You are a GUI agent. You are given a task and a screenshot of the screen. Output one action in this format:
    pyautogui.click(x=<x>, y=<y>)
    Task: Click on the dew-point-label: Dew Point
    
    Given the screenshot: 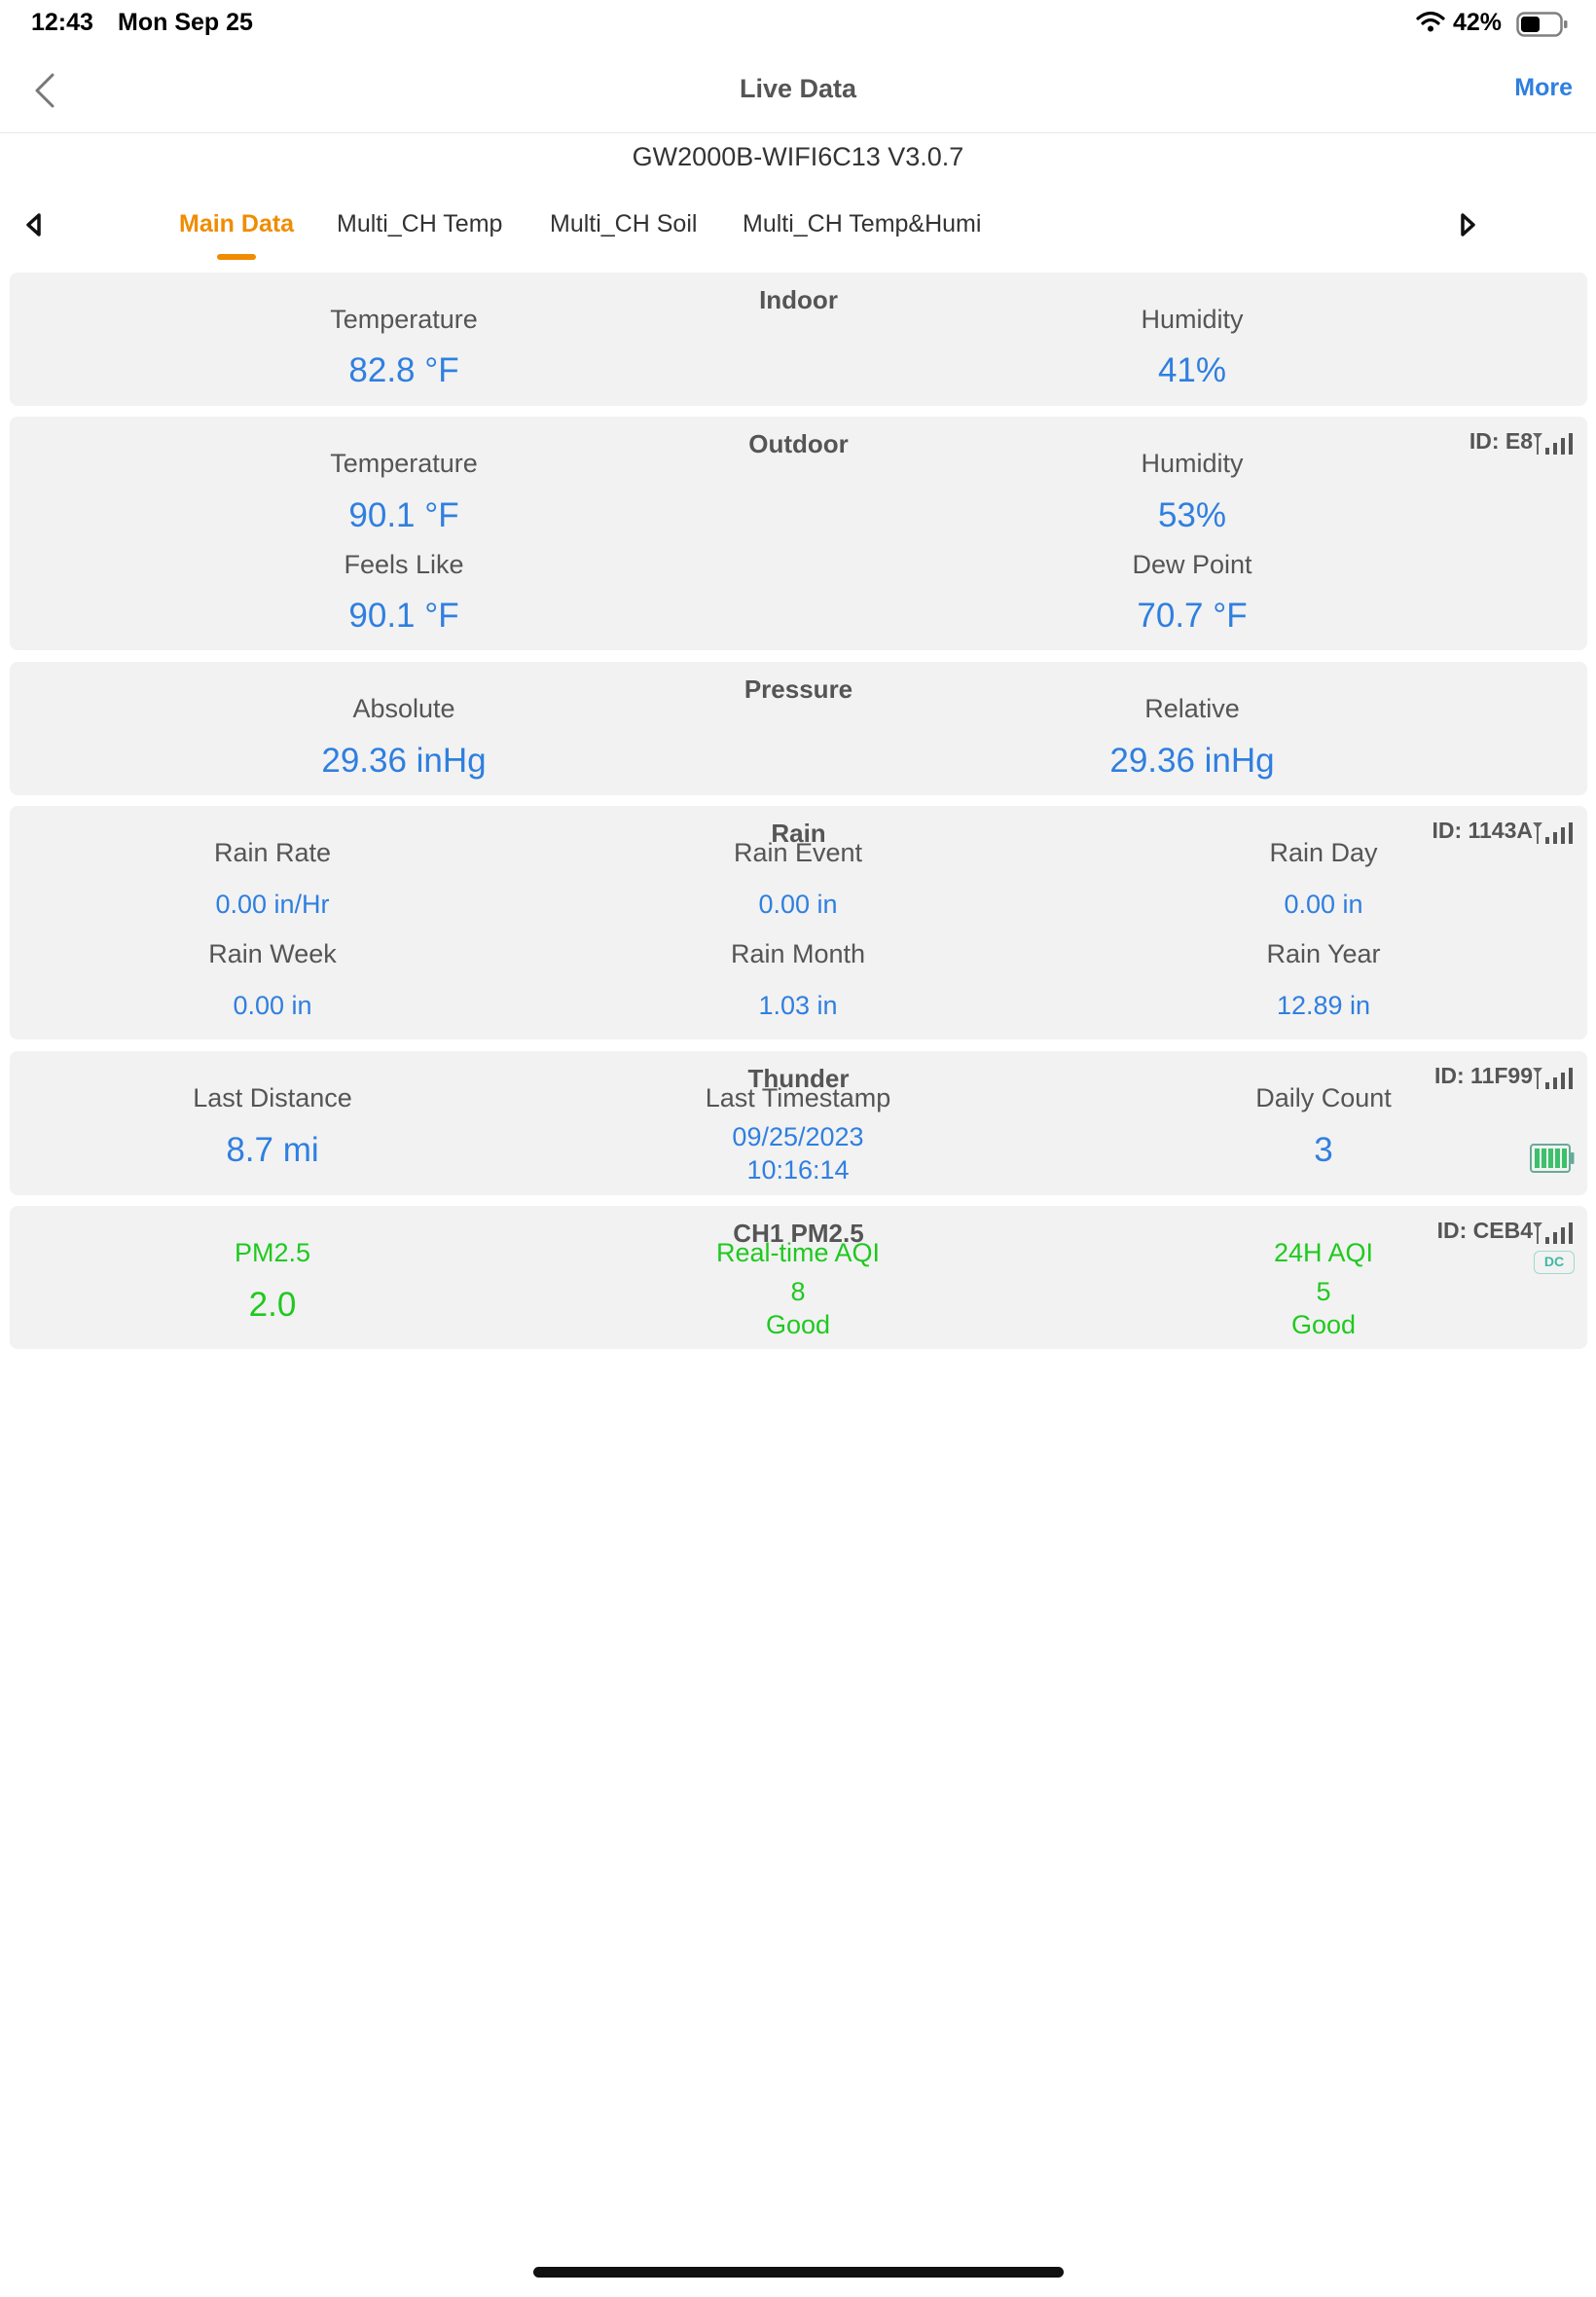 What is the action you would take?
    pyautogui.click(x=1192, y=564)
    